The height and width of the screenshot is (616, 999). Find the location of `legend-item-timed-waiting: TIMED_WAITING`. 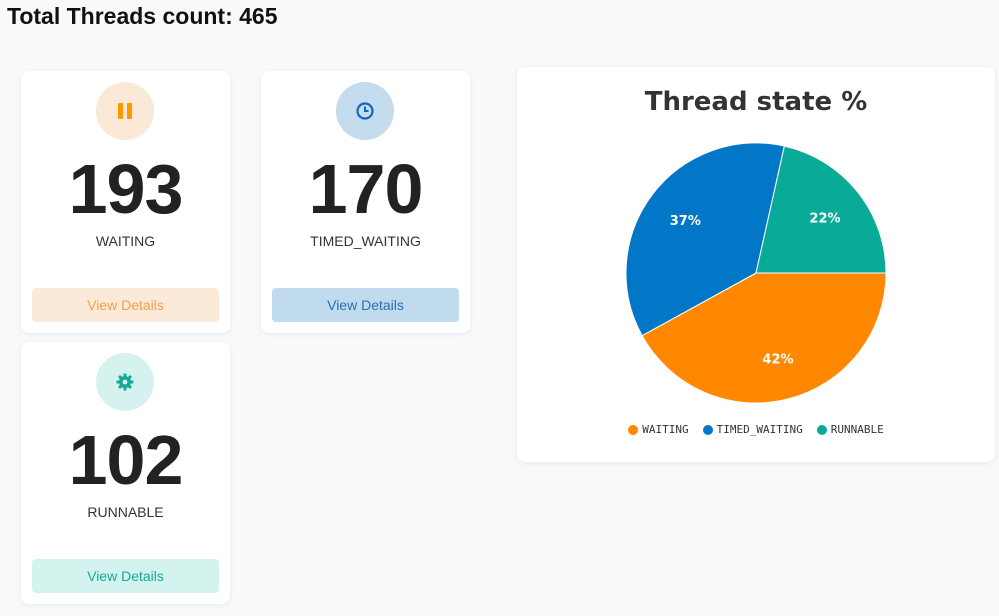

legend-item-timed-waiting: TIMED_WAITING is located at coordinates (752, 429).